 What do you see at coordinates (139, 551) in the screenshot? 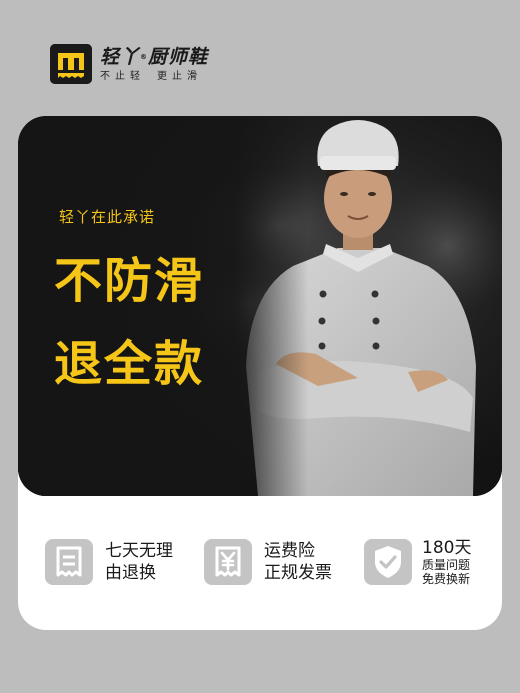
I see `feature-line1: 七天无理` at bounding box center [139, 551].